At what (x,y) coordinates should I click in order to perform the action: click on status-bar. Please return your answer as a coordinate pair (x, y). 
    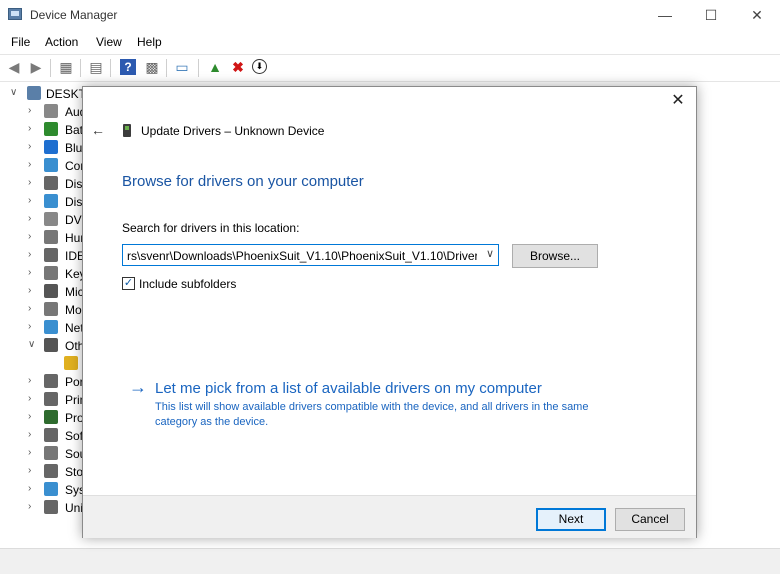
    Looking at the image, I should click on (390, 561).